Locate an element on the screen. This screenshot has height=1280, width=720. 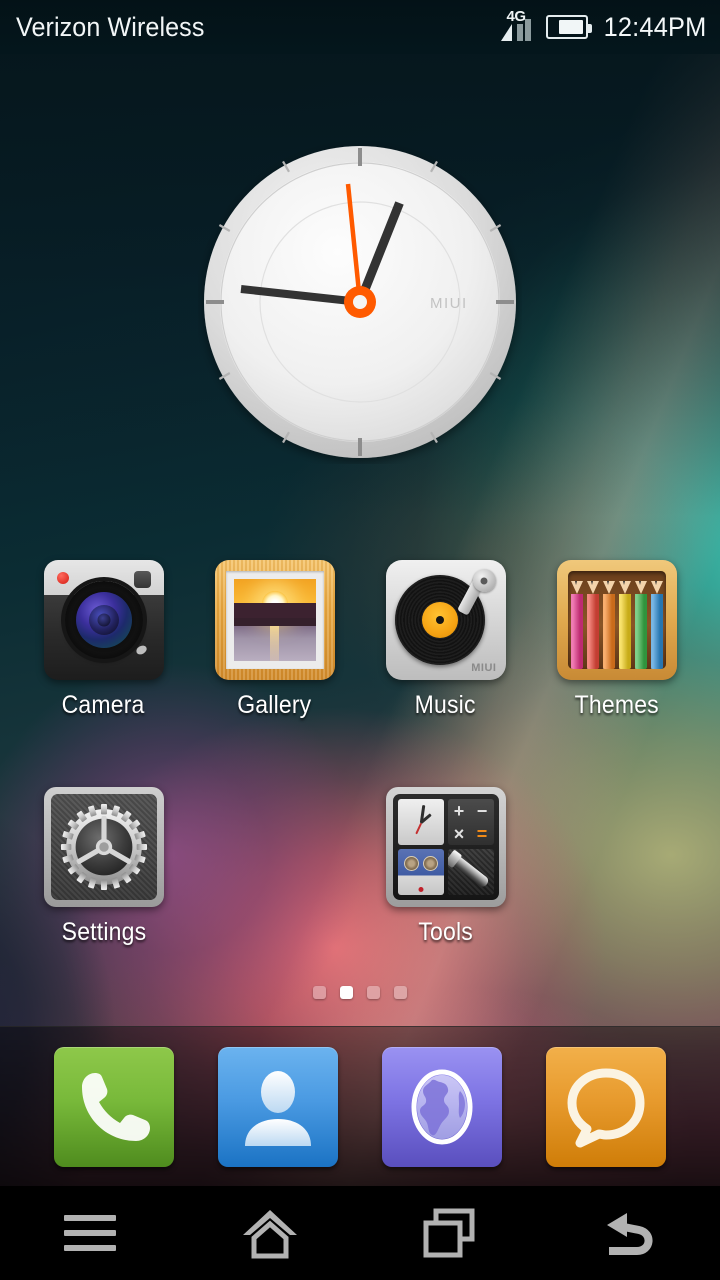
gallery-photo-thumbnail is located at coordinates (274, 620).